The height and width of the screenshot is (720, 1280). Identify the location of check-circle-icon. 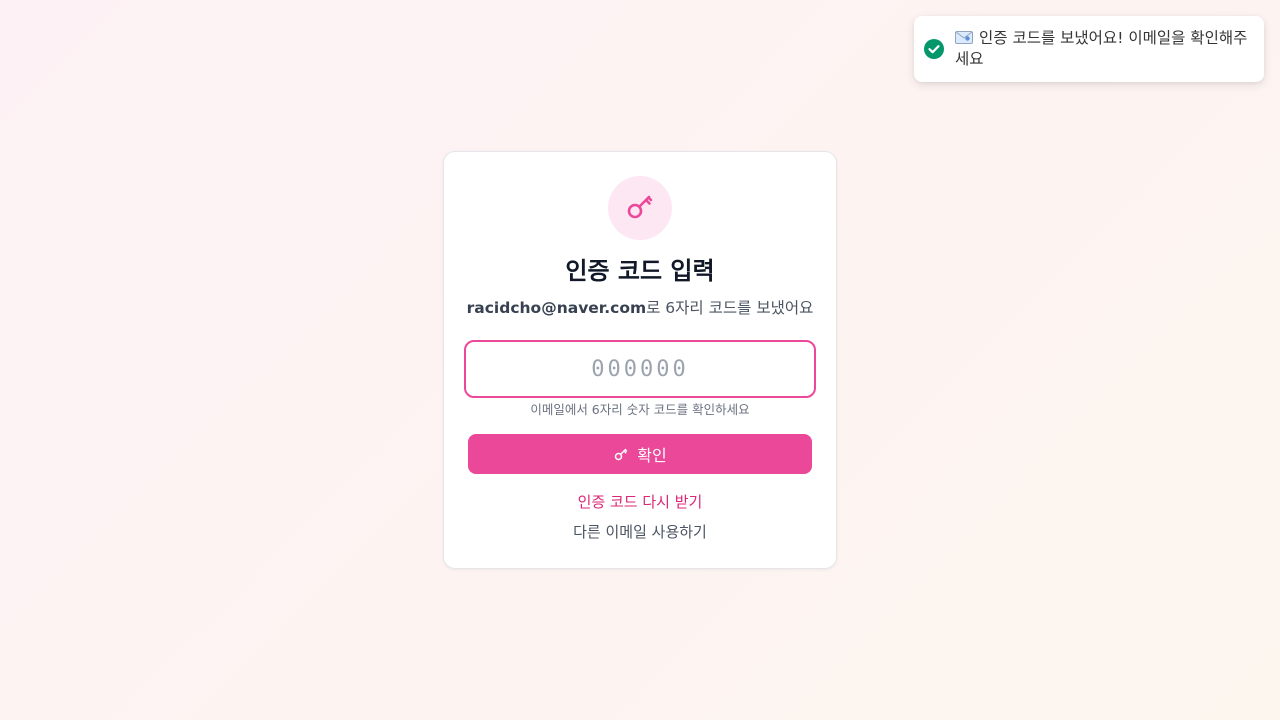
(934, 49).